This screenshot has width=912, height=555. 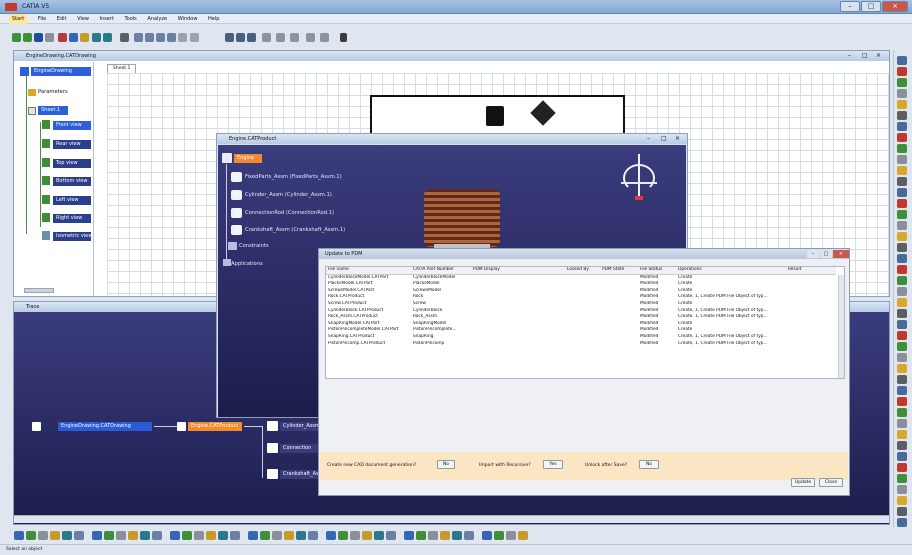 I want to click on annotation-icon, so click(x=280, y=37).